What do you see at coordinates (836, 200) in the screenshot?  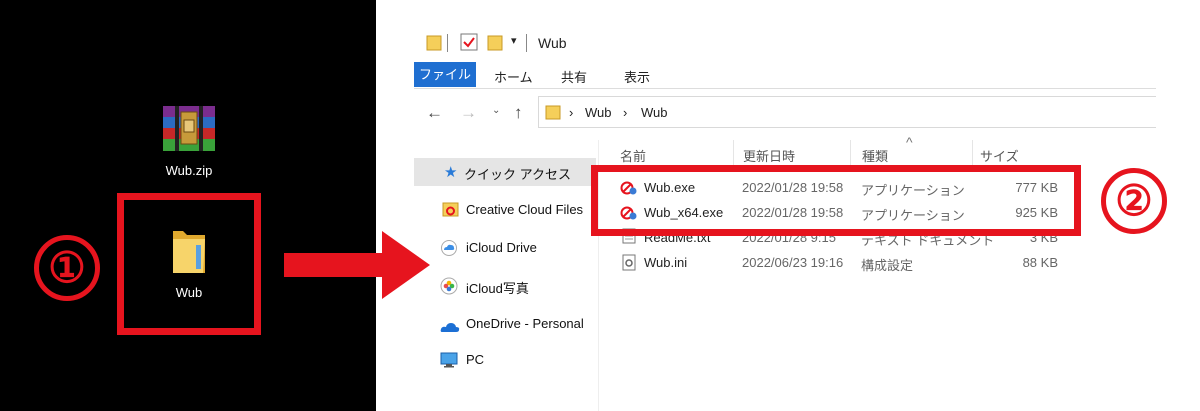 I see `highlight-box-exe-files` at bounding box center [836, 200].